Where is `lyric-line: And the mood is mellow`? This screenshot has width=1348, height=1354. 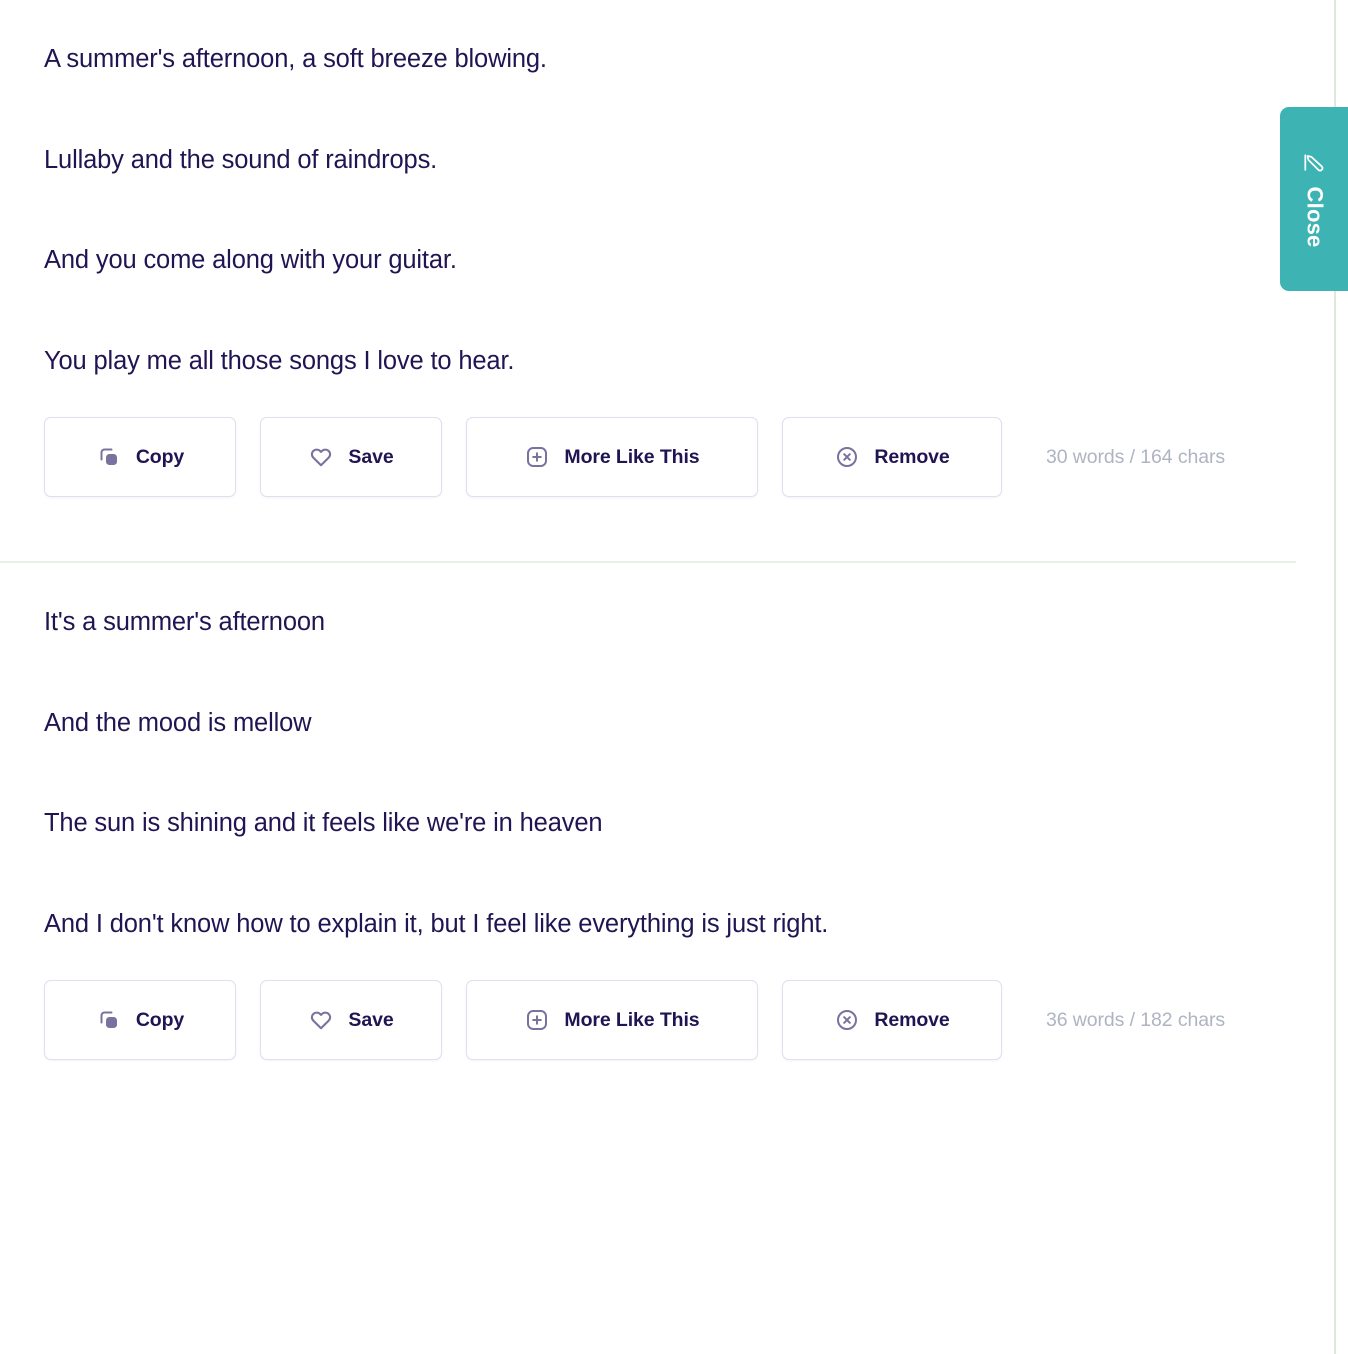
lyric-line: And the mood is mellow is located at coordinates (178, 722).